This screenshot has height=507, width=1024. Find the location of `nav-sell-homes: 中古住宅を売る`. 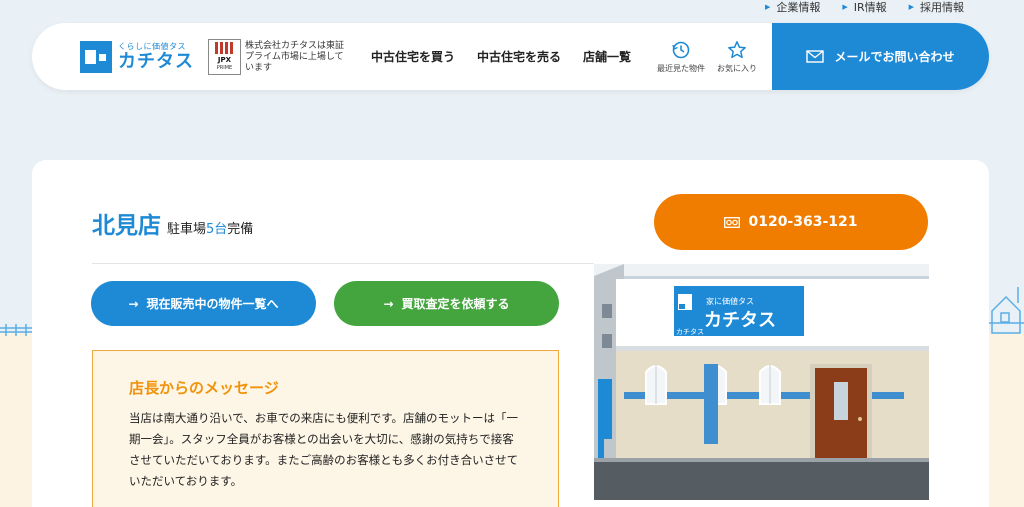

nav-sell-homes: 中古住宅を売る is located at coordinates (519, 56).